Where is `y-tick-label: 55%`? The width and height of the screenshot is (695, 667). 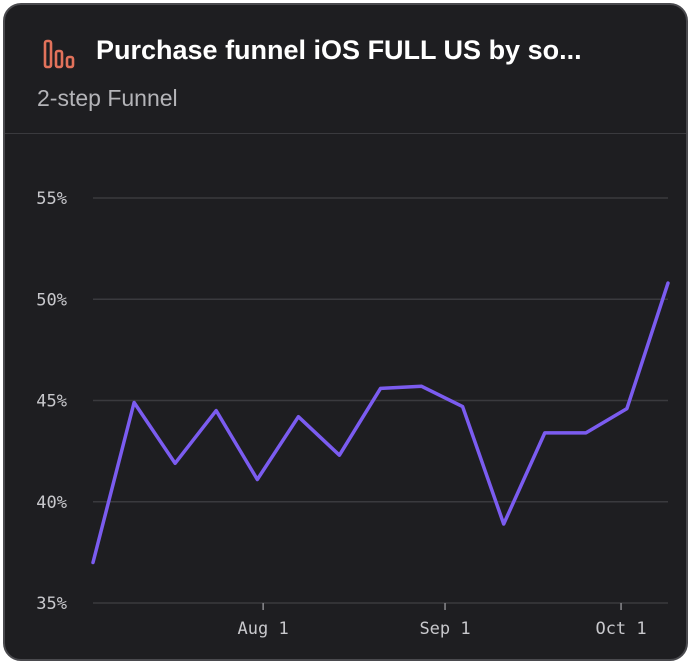 y-tick-label: 55% is located at coordinates (51, 199).